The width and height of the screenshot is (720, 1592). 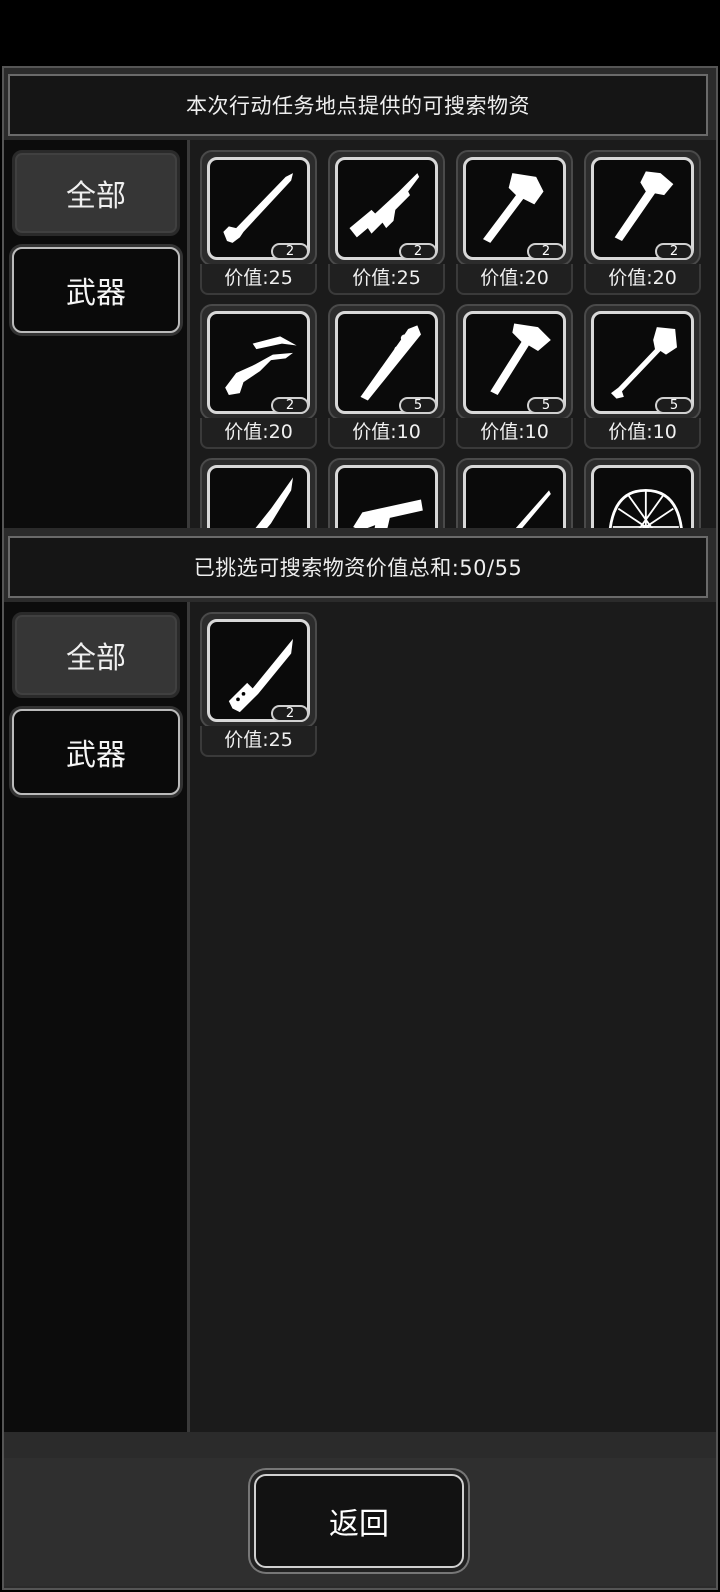 What do you see at coordinates (274, 502) in the screenshot?
I see `machete-icon` at bounding box center [274, 502].